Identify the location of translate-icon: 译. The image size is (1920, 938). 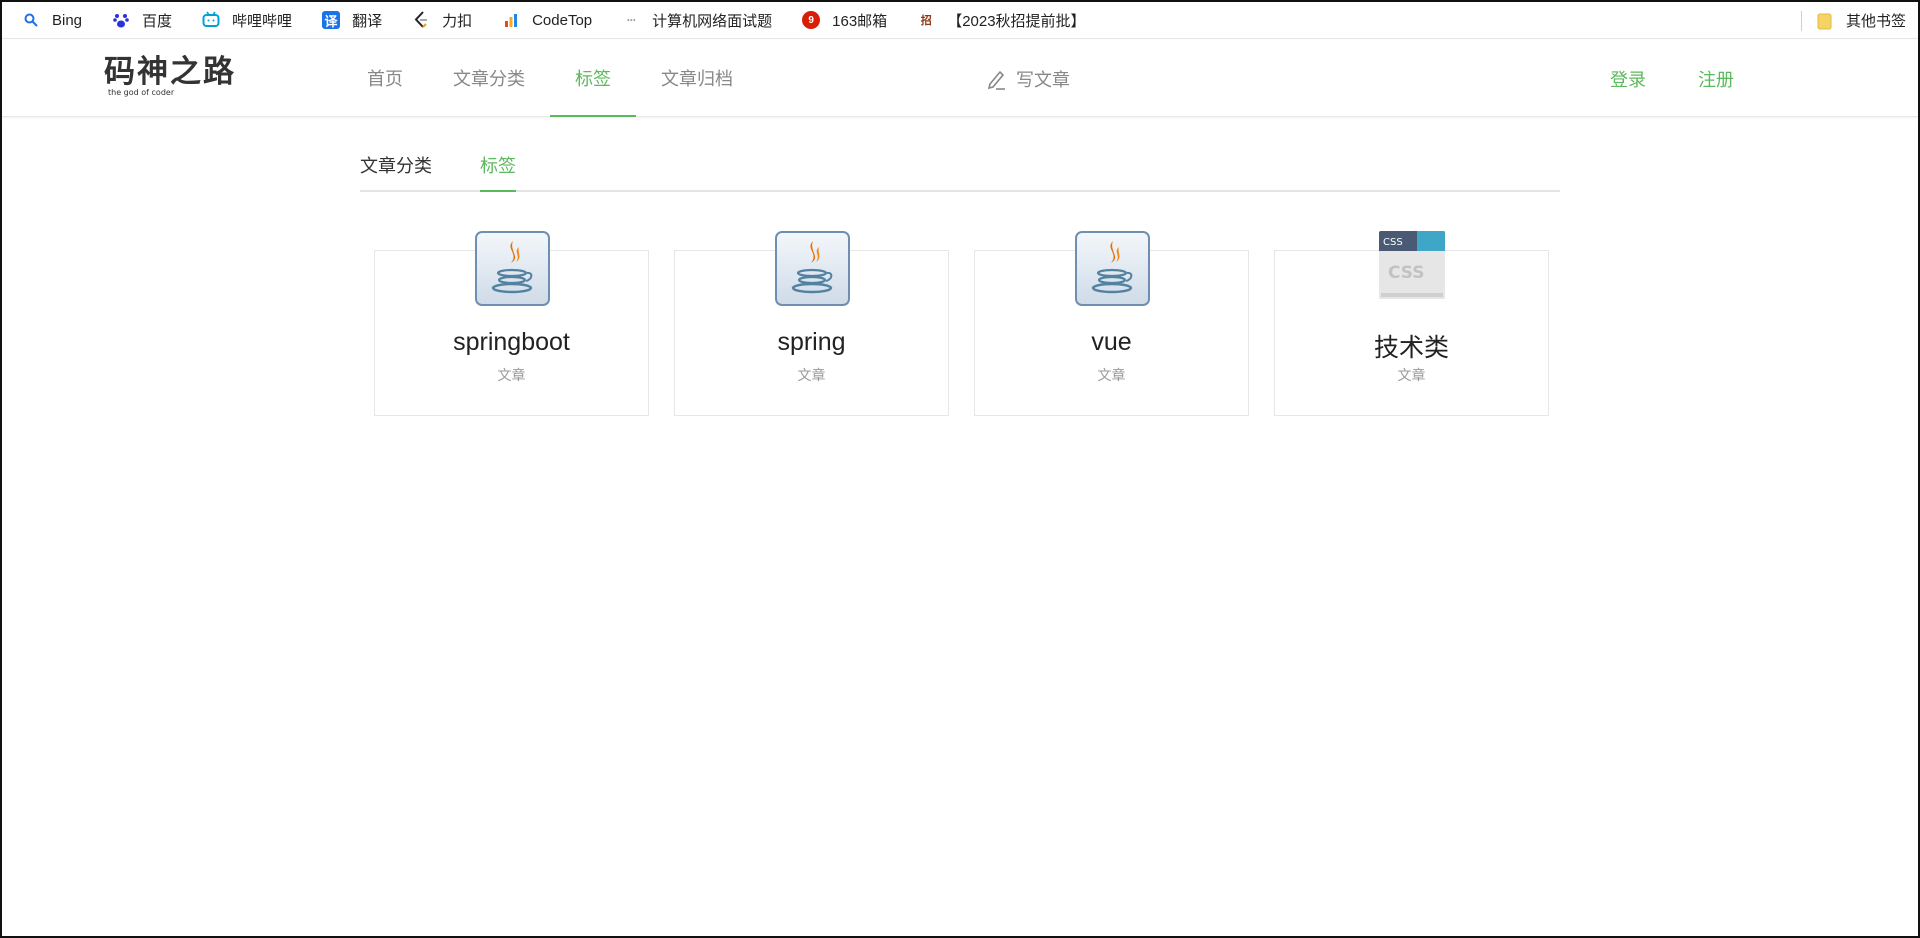
(331, 20).